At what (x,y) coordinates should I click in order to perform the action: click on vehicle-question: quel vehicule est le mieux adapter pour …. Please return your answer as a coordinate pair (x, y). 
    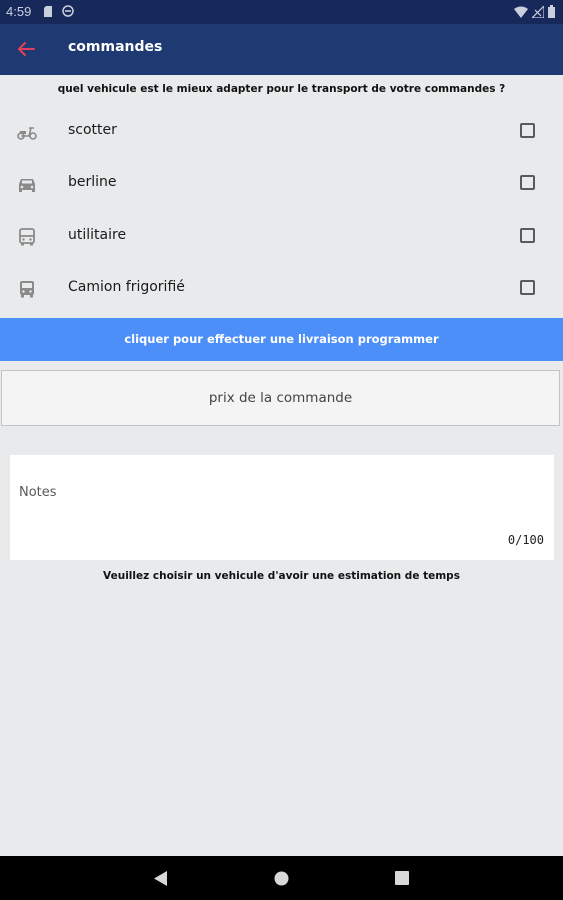
    Looking at the image, I should click on (281, 89).